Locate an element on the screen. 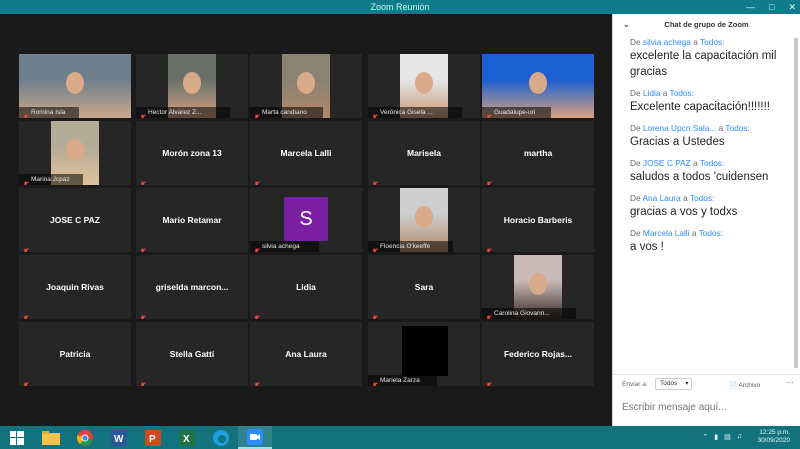  participant-tile: Ana Laura is located at coordinates (306, 354).